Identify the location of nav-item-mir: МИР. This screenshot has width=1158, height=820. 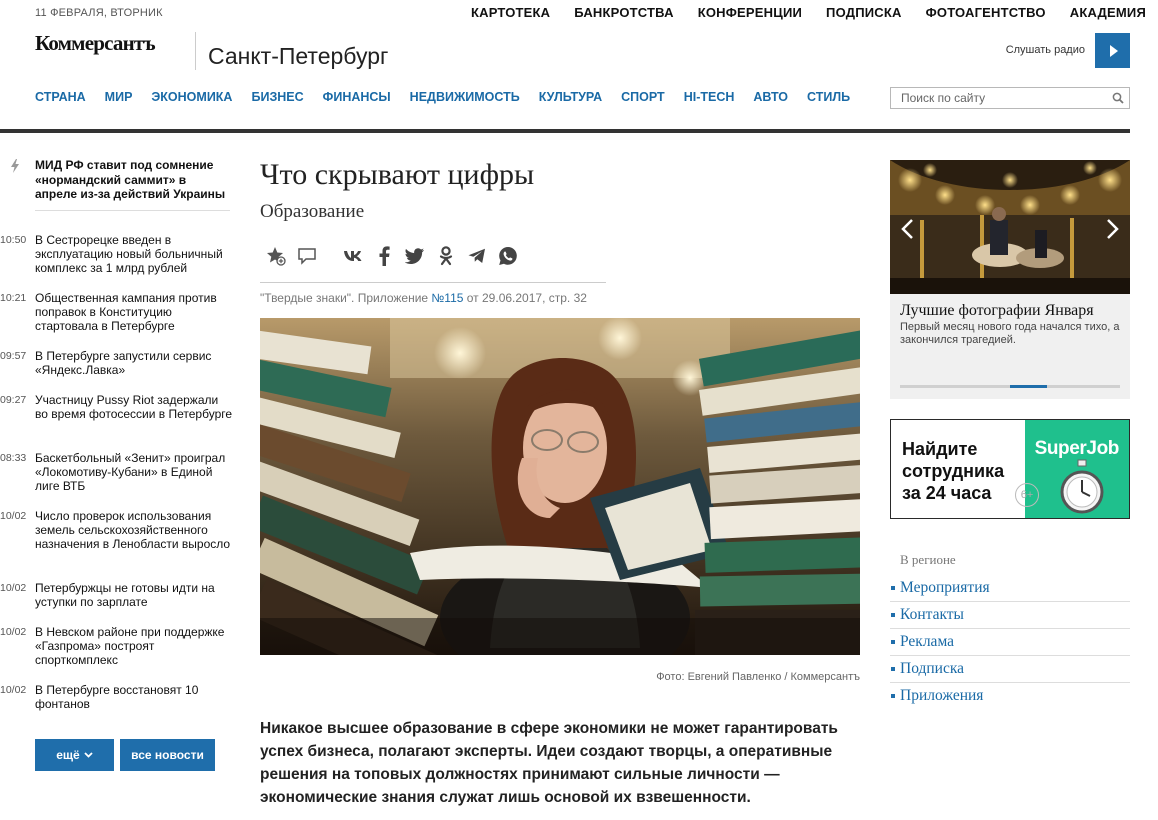
(119, 97).